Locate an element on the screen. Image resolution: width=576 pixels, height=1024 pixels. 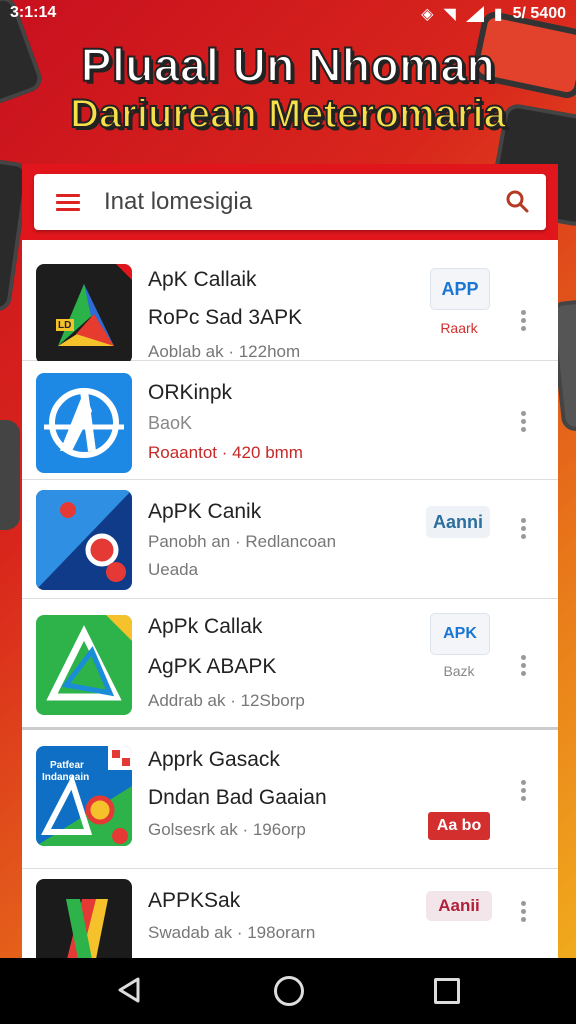
app-title: ORKinpk is located at coordinates (190, 392).